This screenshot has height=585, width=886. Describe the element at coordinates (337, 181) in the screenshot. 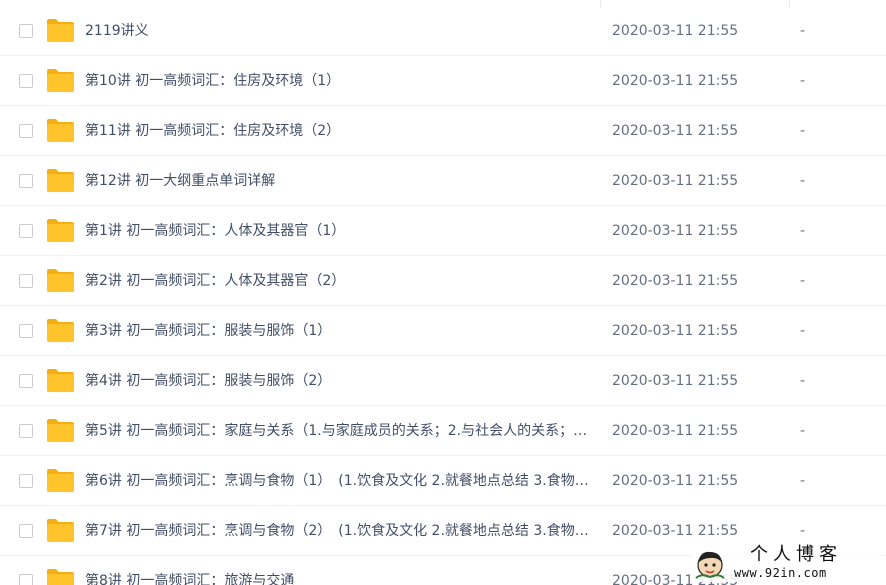

I see `file-name: 第12讲 初一大纲重点单词详解` at that location.